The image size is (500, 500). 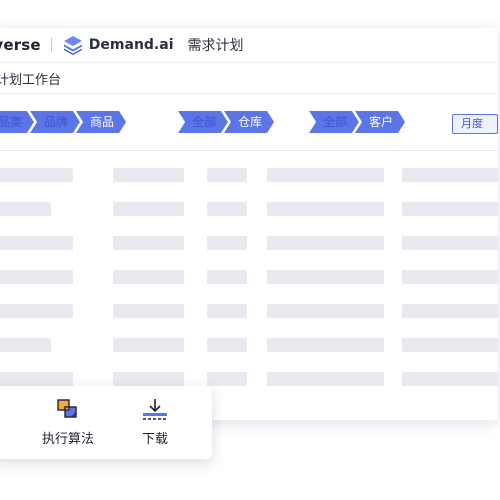 I want to click on download-label: 下载, so click(x=154, y=439).